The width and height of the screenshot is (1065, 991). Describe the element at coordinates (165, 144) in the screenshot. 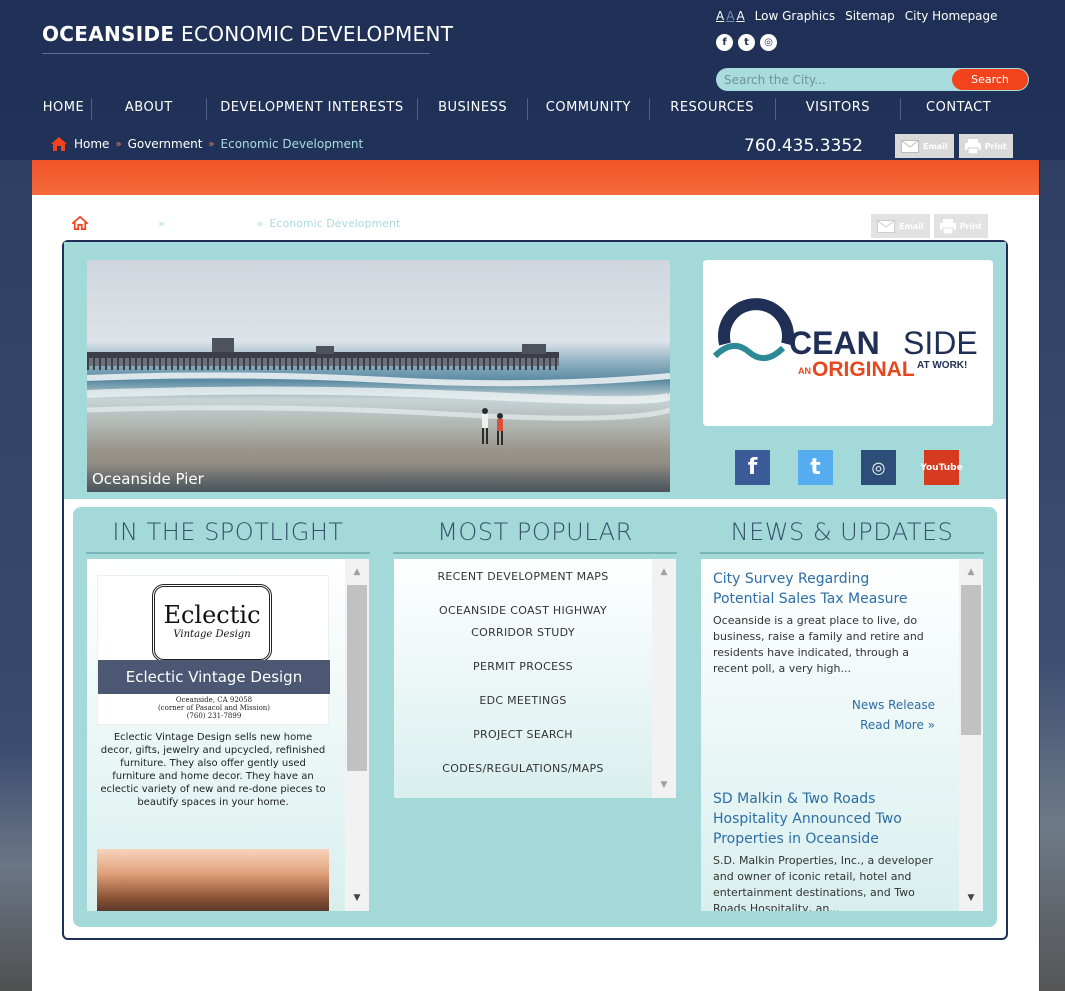

I see `breadcrumb-government: Government` at that location.